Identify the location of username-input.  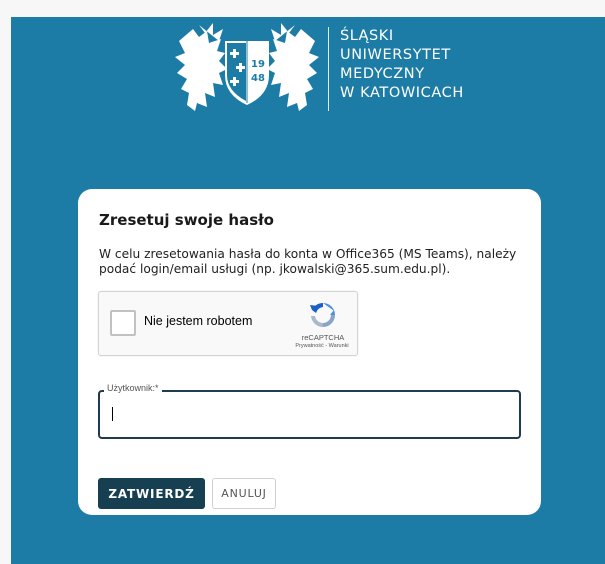
(308, 413).